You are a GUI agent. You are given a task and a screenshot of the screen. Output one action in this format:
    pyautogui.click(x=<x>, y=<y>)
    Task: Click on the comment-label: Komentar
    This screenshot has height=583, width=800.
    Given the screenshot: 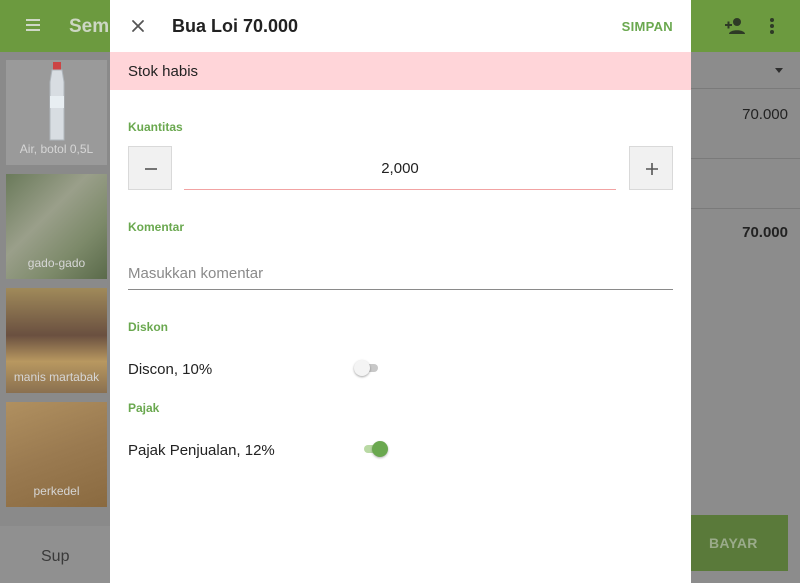 What is the action you would take?
    pyautogui.click(x=156, y=227)
    